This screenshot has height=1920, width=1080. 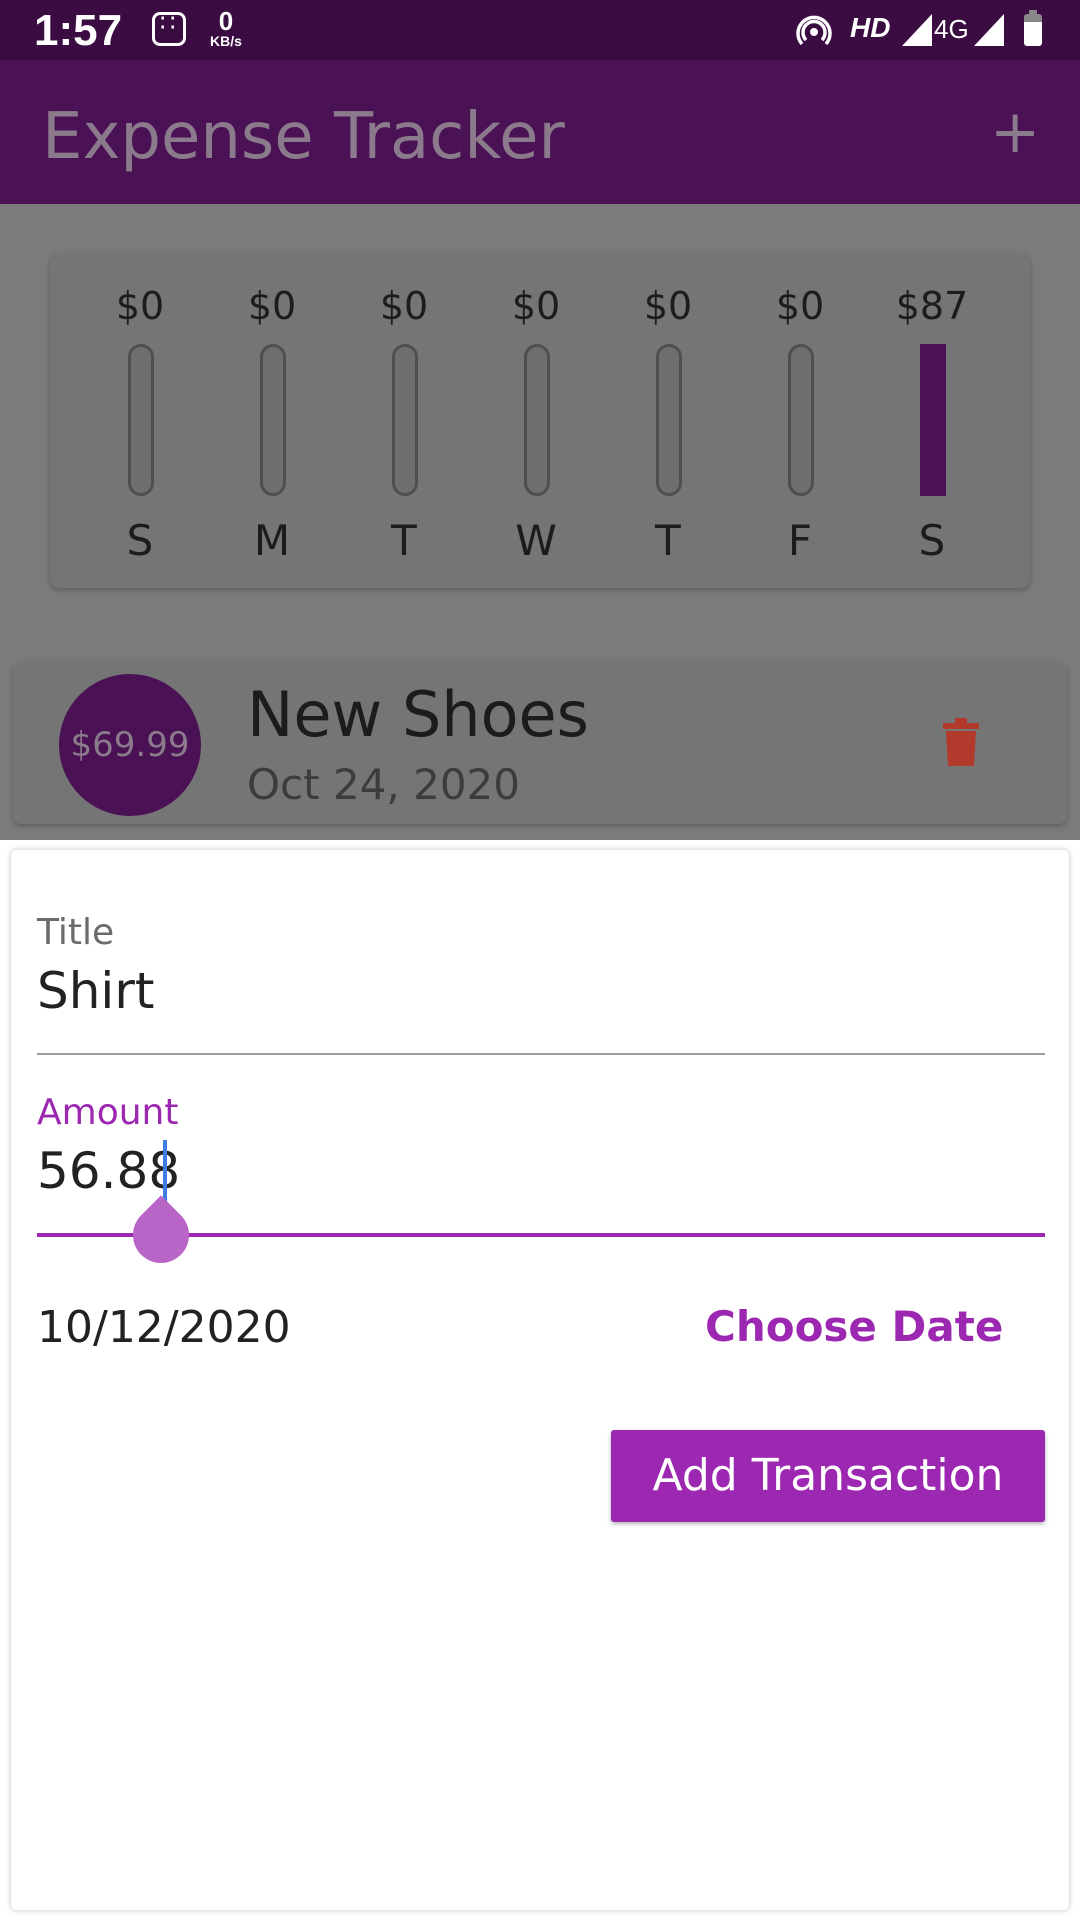 What do you see at coordinates (164, 1327) in the screenshot?
I see `selected-date: 10/12/2020` at bounding box center [164, 1327].